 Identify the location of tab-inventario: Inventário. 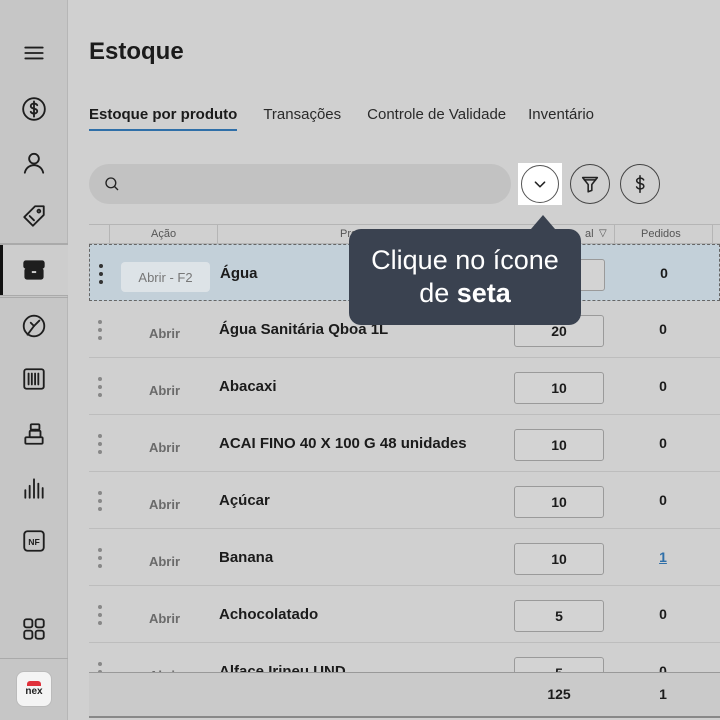
(561, 118).